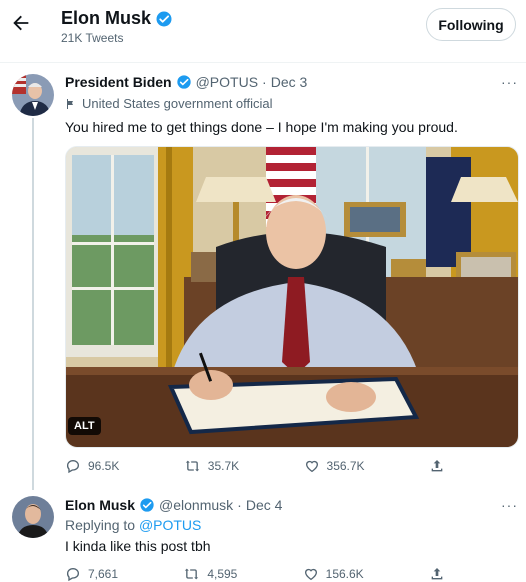  Describe the element at coordinates (33, 517) in the screenshot. I see `elon-avatar` at that location.